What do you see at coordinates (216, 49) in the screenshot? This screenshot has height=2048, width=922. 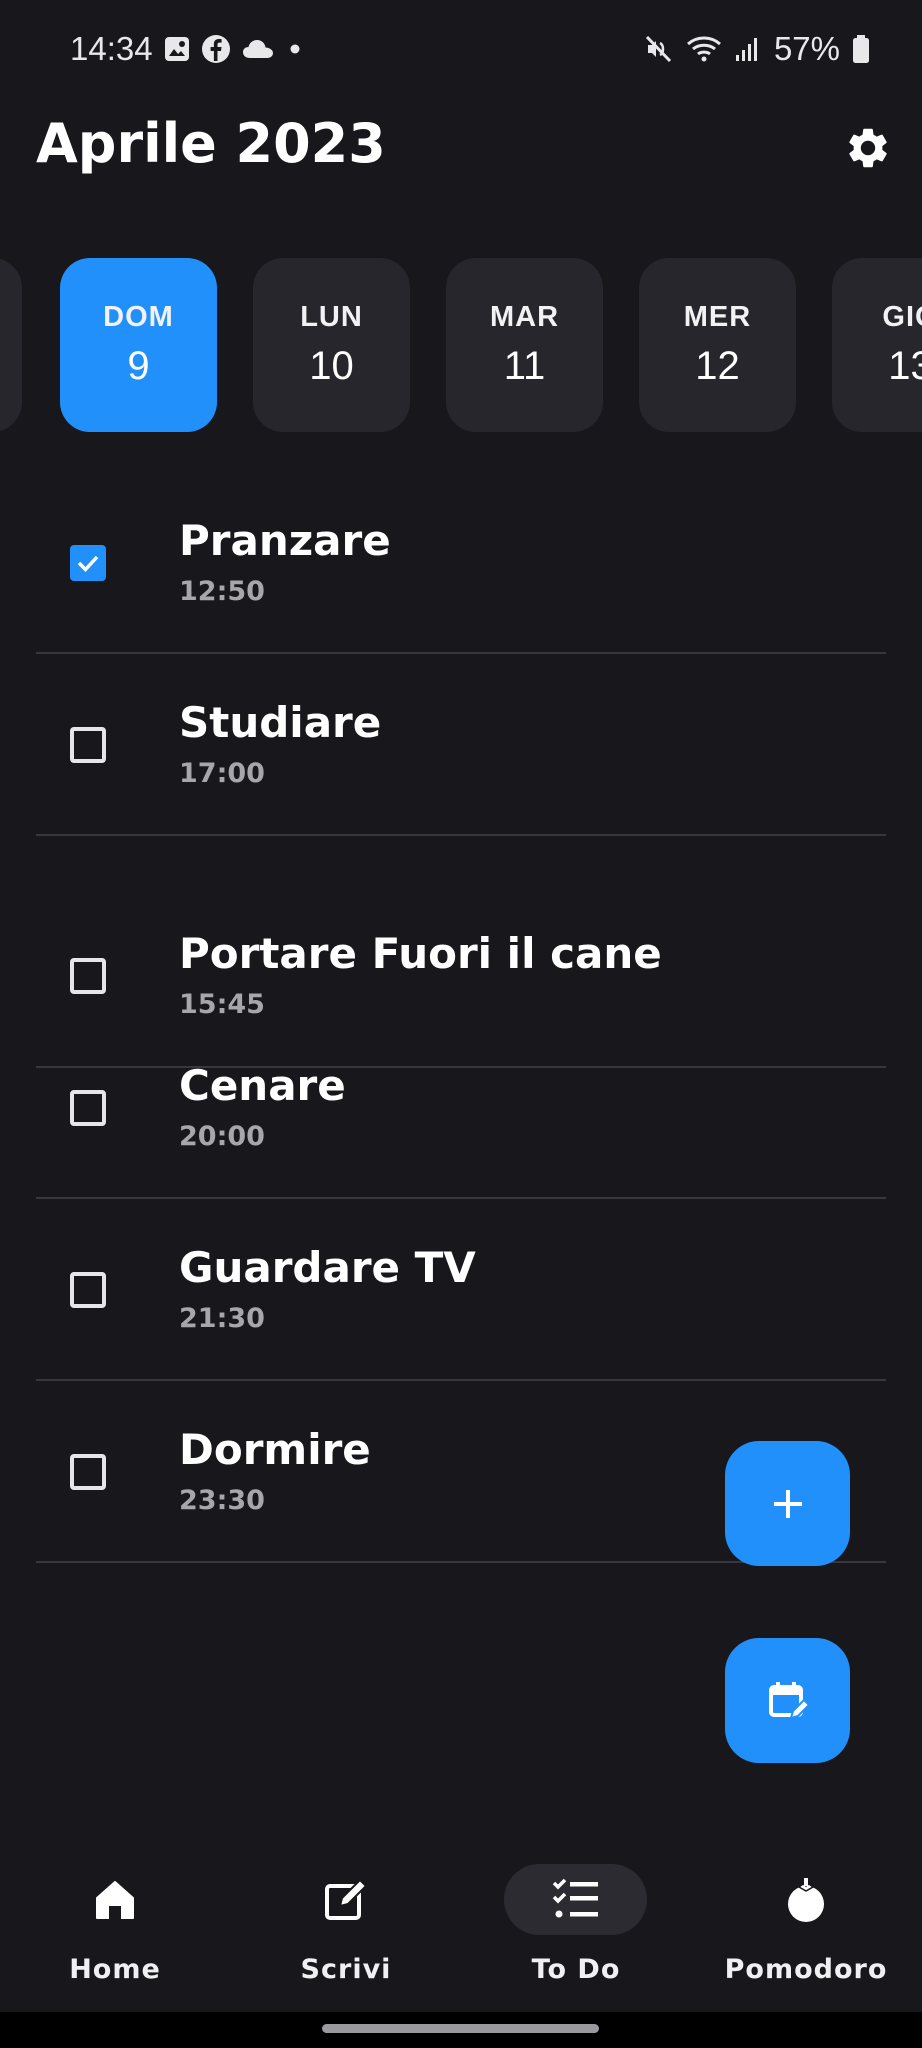 I see `facebook-icon` at bounding box center [216, 49].